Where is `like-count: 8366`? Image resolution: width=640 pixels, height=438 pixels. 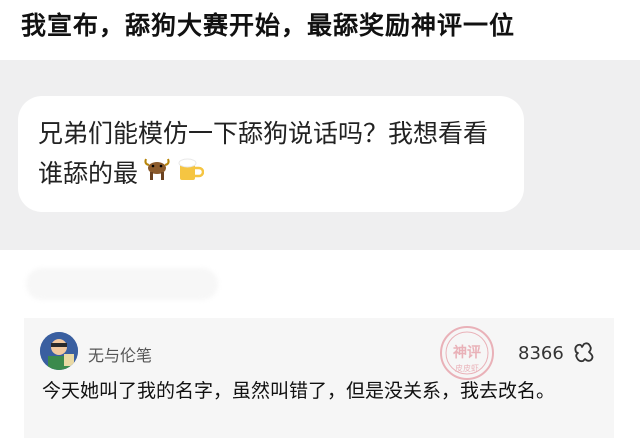 like-count: 8366 is located at coordinates (541, 353).